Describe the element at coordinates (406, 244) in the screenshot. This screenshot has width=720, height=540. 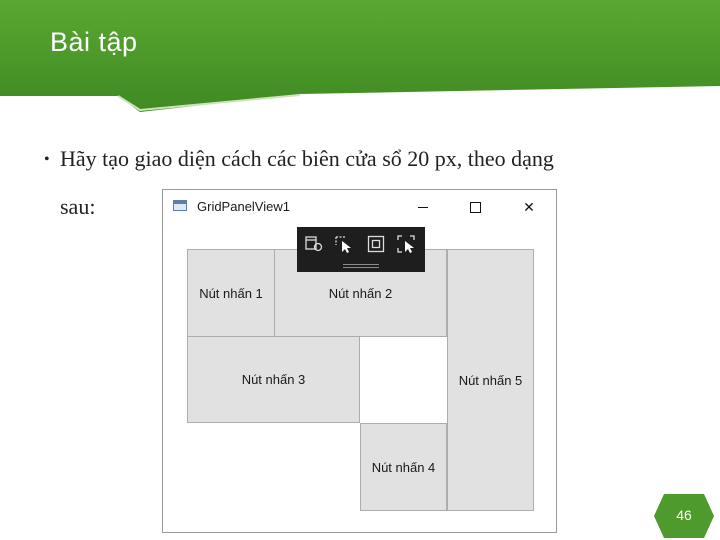
I see `track-focus-icon` at that location.